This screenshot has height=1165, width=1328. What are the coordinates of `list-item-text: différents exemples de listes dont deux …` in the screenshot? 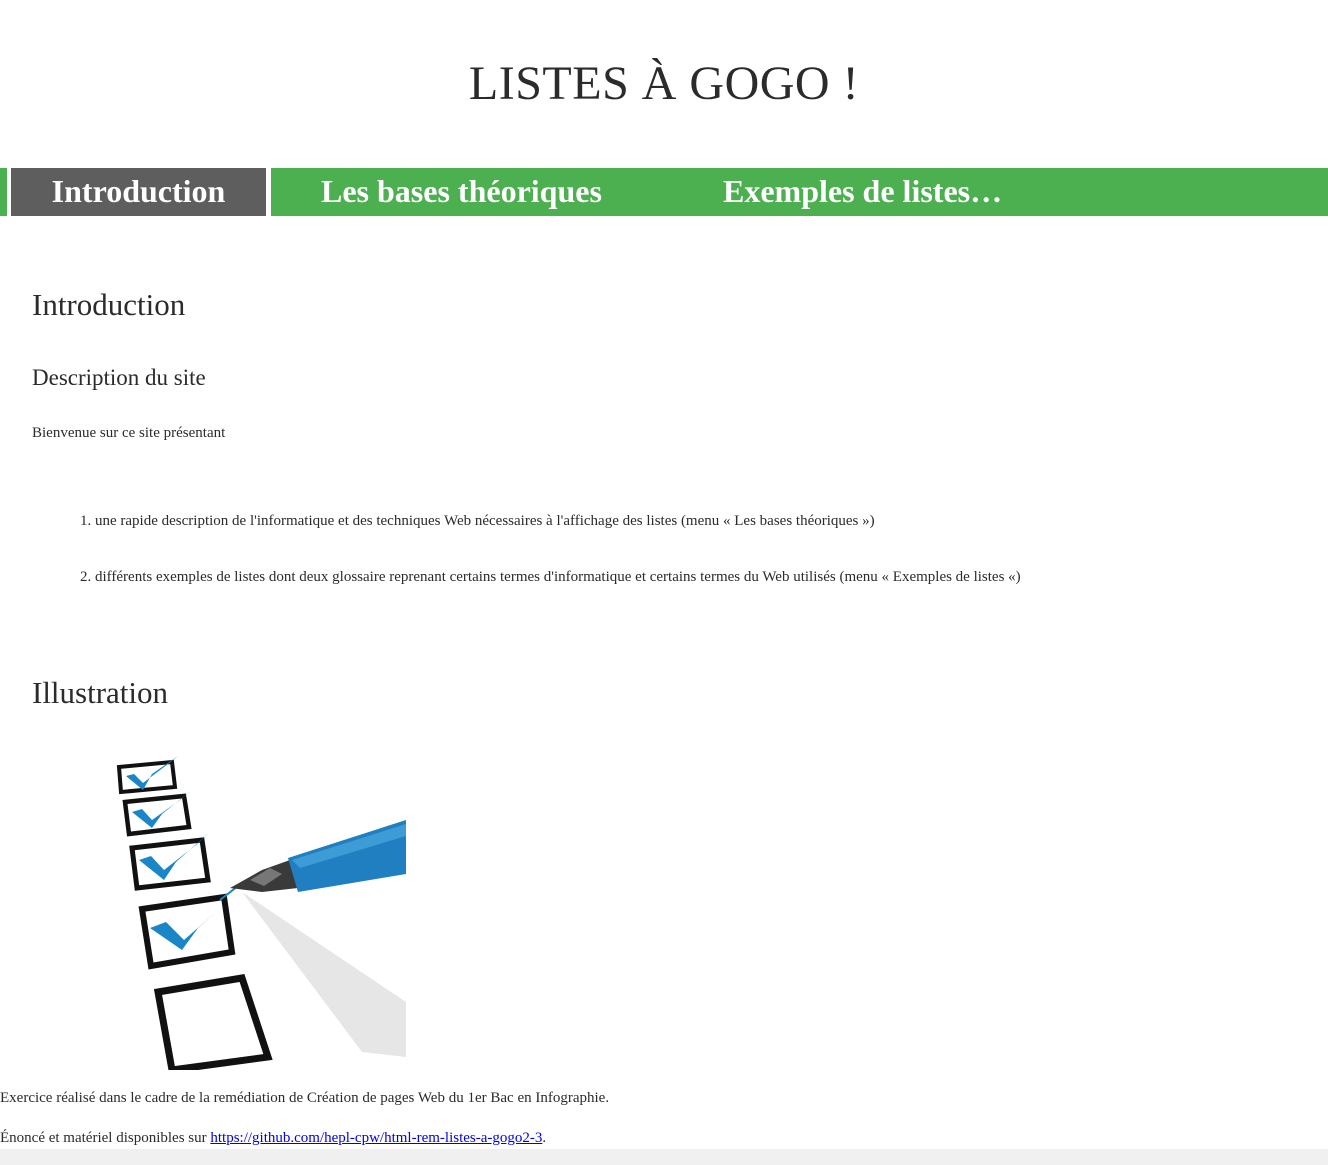 It's located at (558, 577).